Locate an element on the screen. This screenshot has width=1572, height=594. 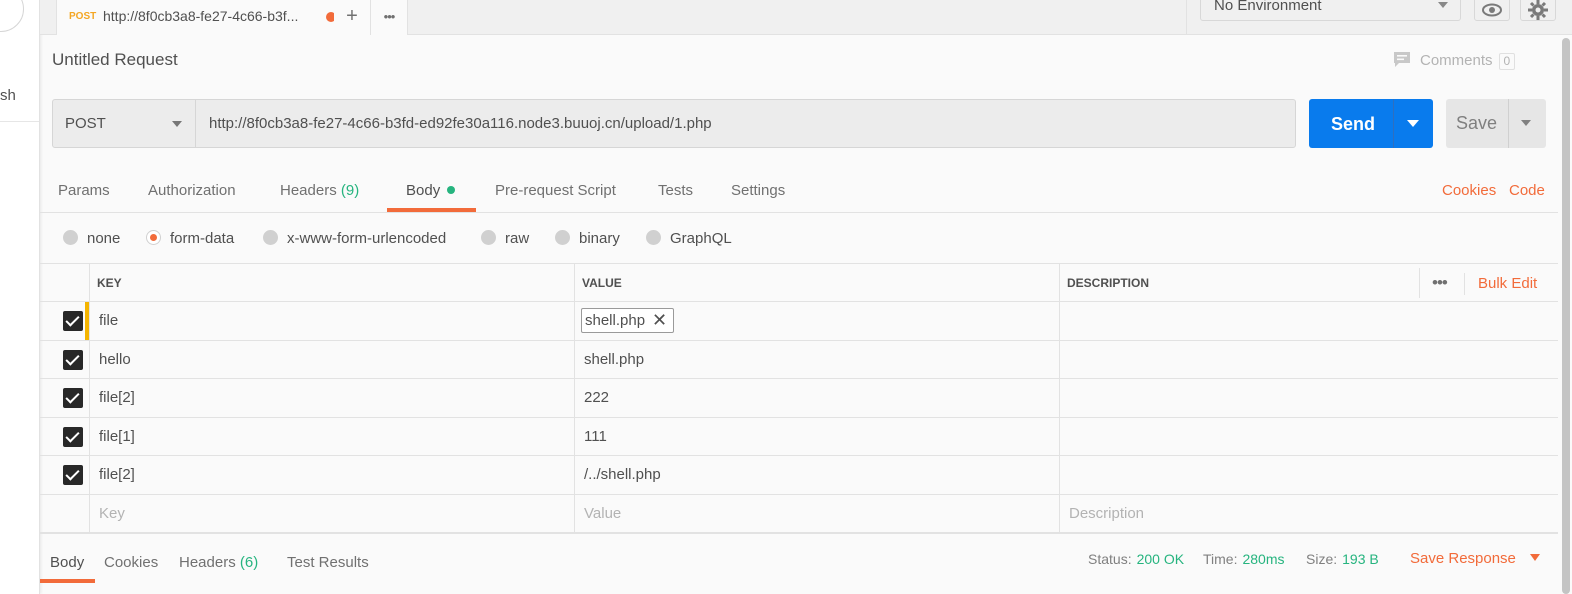
send-button: Send is located at coordinates (1371, 123).